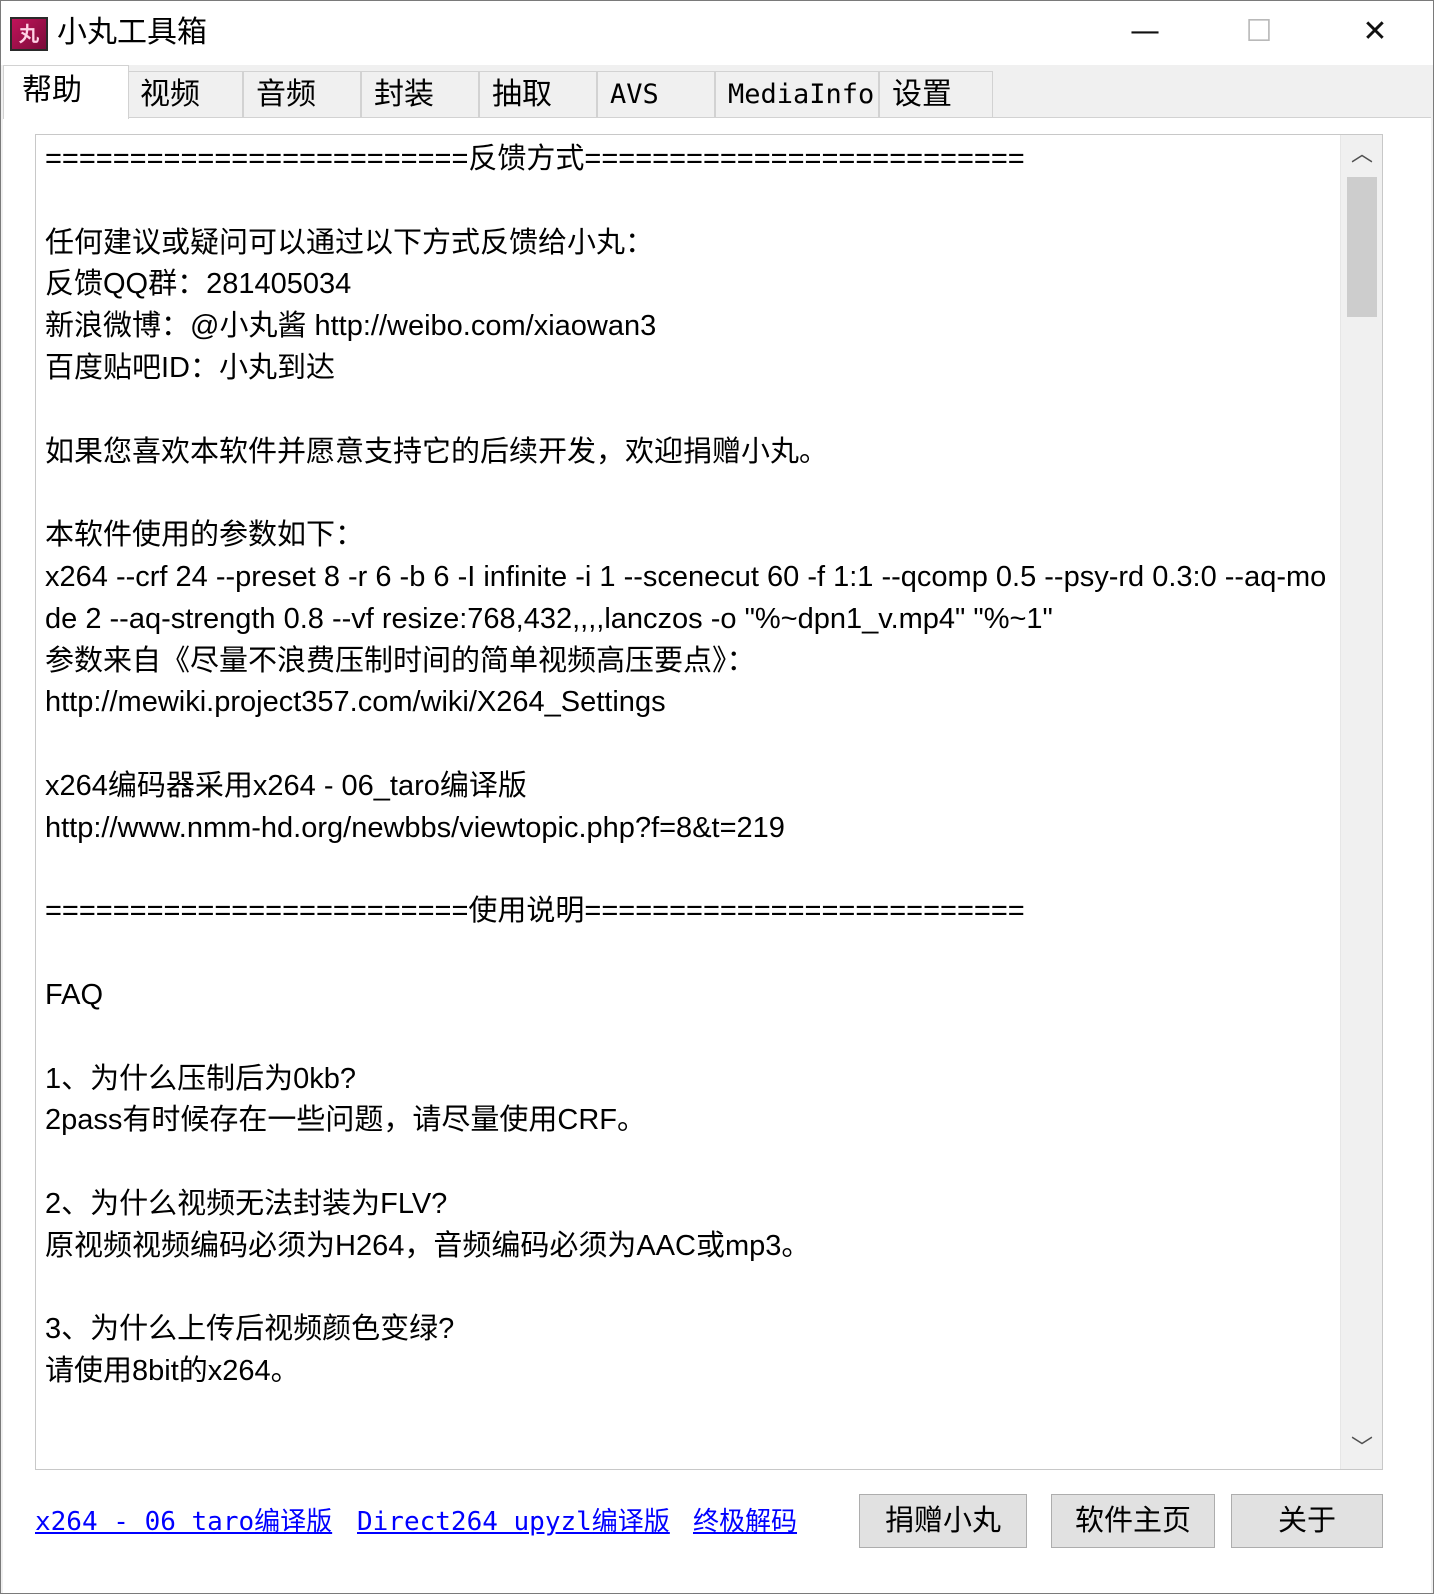 This screenshot has width=1436, height=1596. What do you see at coordinates (1375, 32) in the screenshot?
I see `close-button: ✕` at bounding box center [1375, 32].